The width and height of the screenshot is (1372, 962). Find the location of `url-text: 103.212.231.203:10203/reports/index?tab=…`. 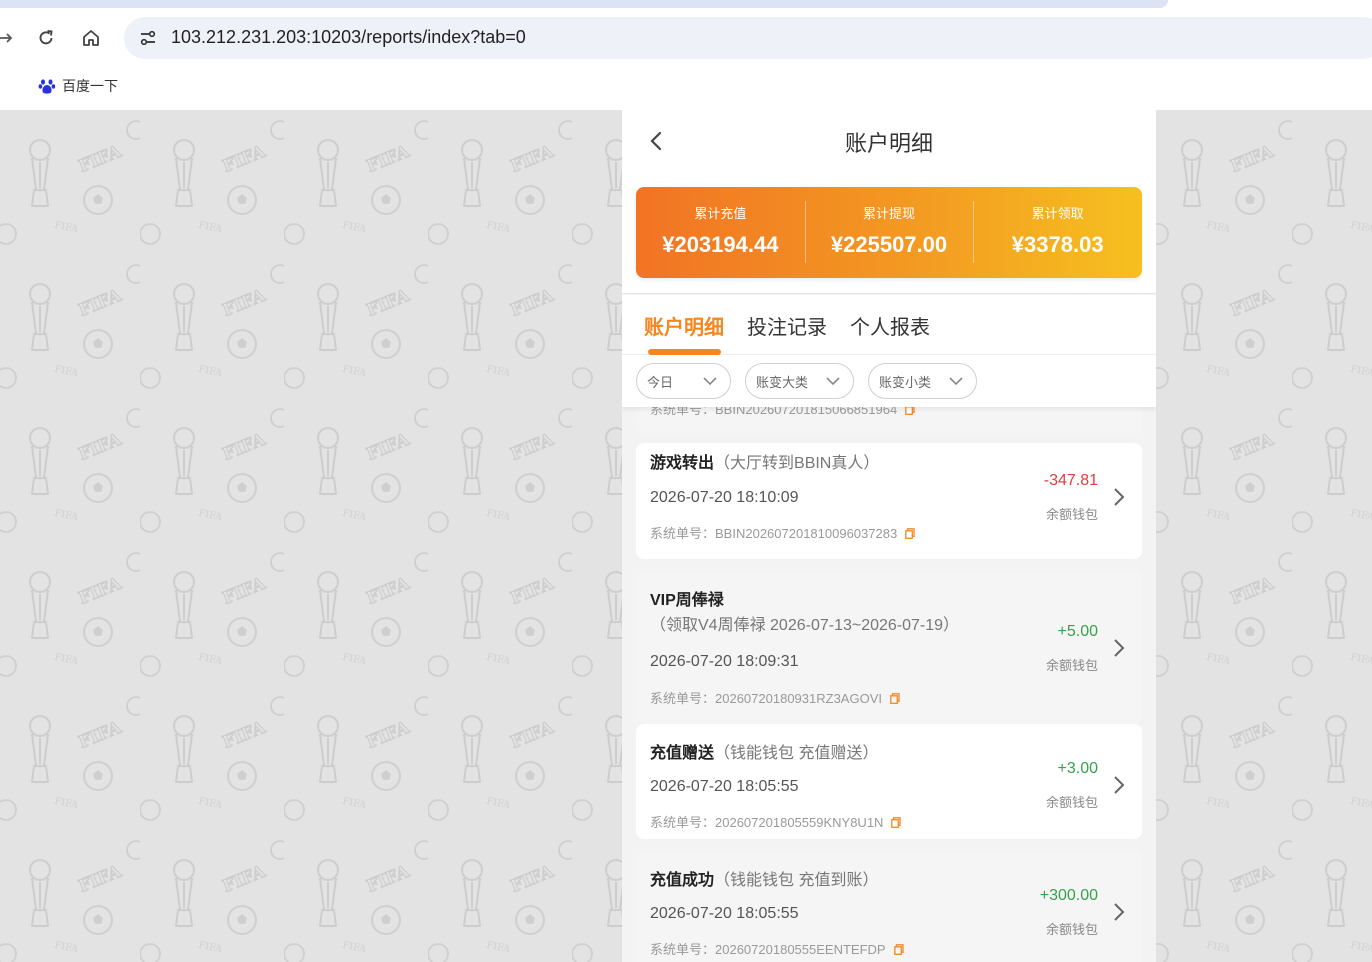

url-text: 103.212.231.203:10203/reports/index?tab=… is located at coordinates (348, 37).